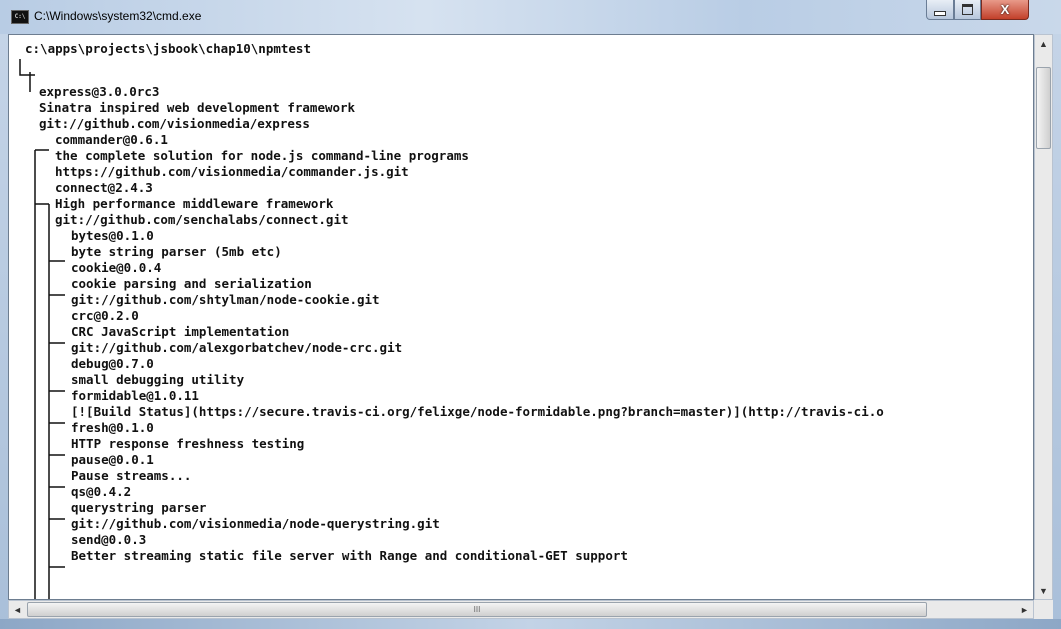  What do you see at coordinates (1043, 317) in the screenshot?
I see `vertical-scrollbar: ▲ ▼` at bounding box center [1043, 317].